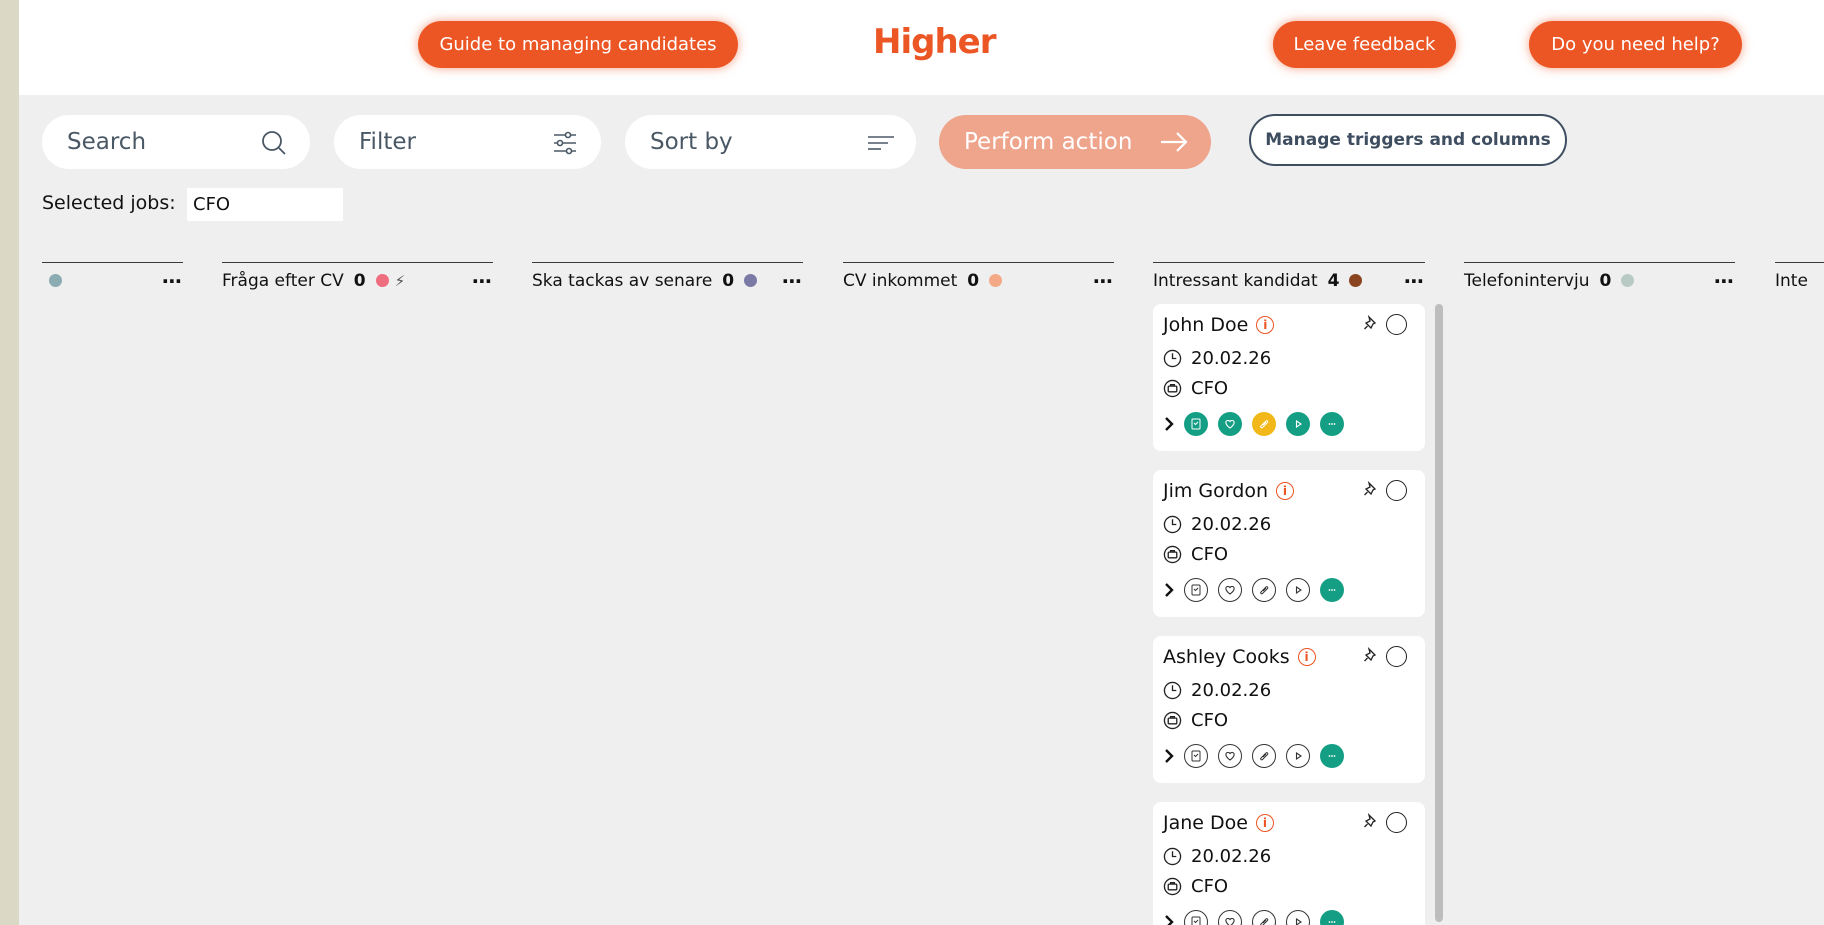 The image size is (1824, 925). Describe the element at coordinates (1527, 280) in the screenshot. I see `column-name: Telefonintervju` at that location.